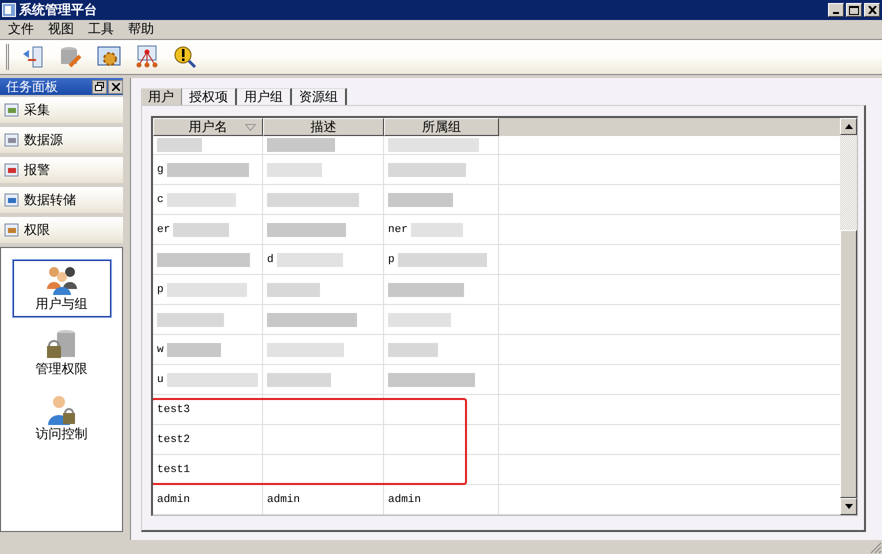  Describe the element at coordinates (61, 418) in the screenshot. I see `panel-item: 访问控制` at that location.